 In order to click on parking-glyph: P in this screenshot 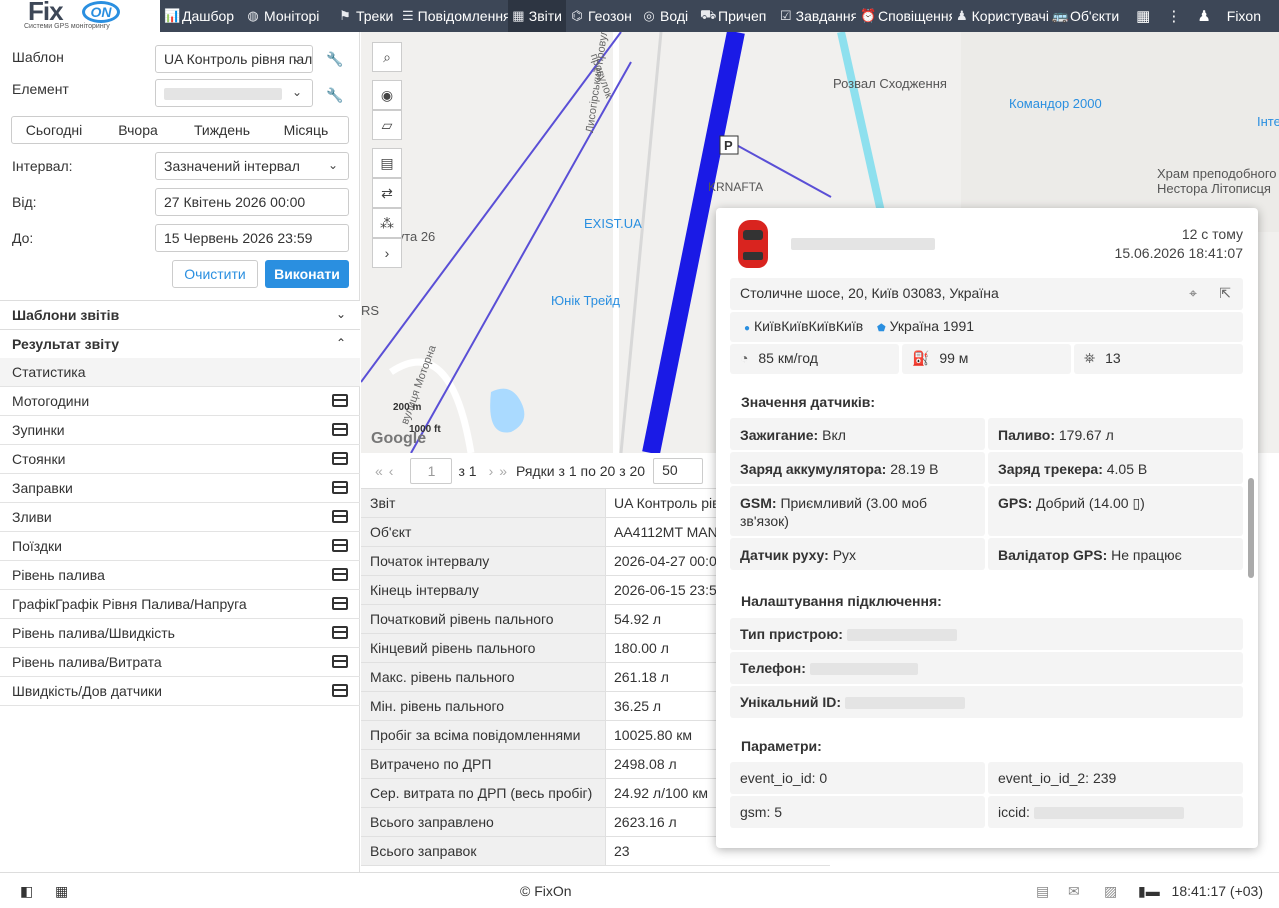, I will do `click(728, 145)`.